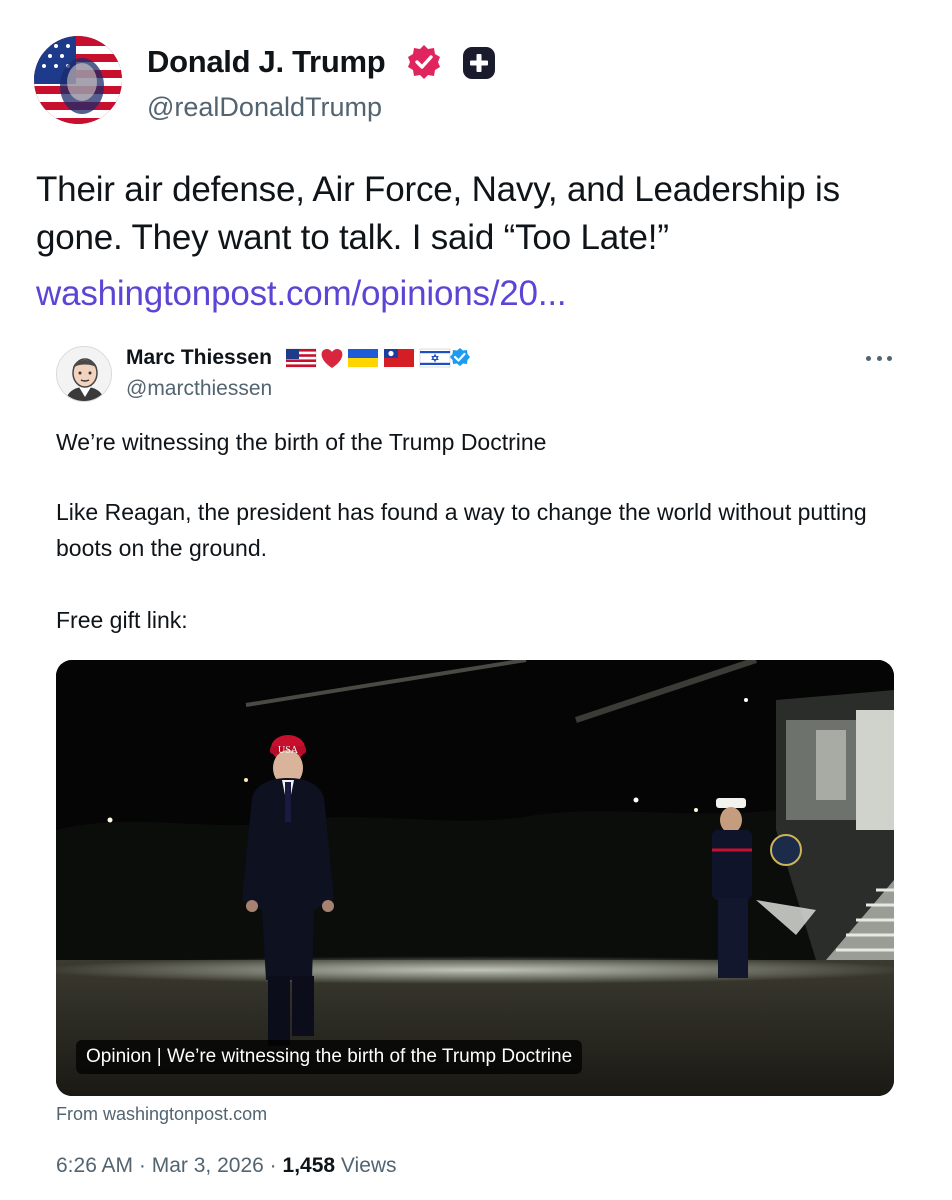 Image resolution: width=952 pixels, height=1200 pixels. What do you see at coordinates (199, 389) in the screenshot?
I see `quoted-author-handle: @marcthiessen` at bounding box center [199, 389].